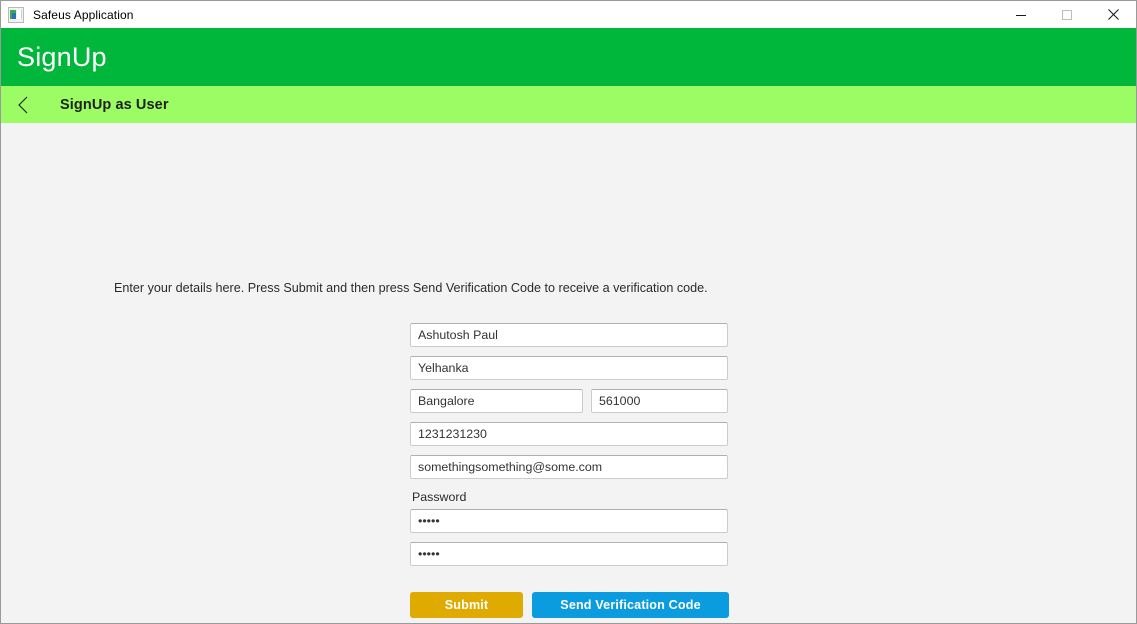 The height and width of the screenshot is (624, 1137). What do you see at coordinates (1021, 14) in the screenshot?
I see `minimize-icon` at bounding box center [1021, 14].